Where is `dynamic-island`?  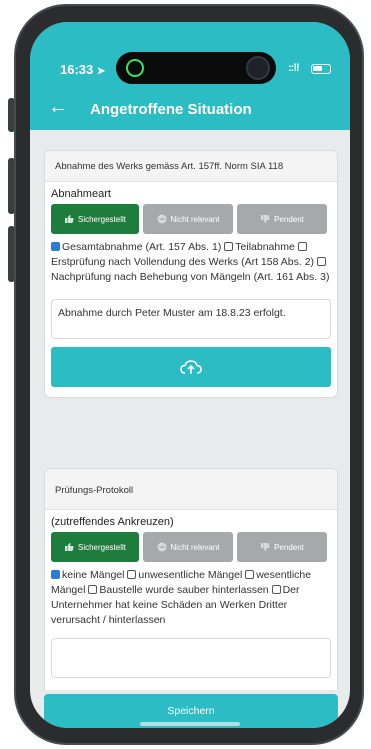
dynamic-island is located at coordinates (196, 68).